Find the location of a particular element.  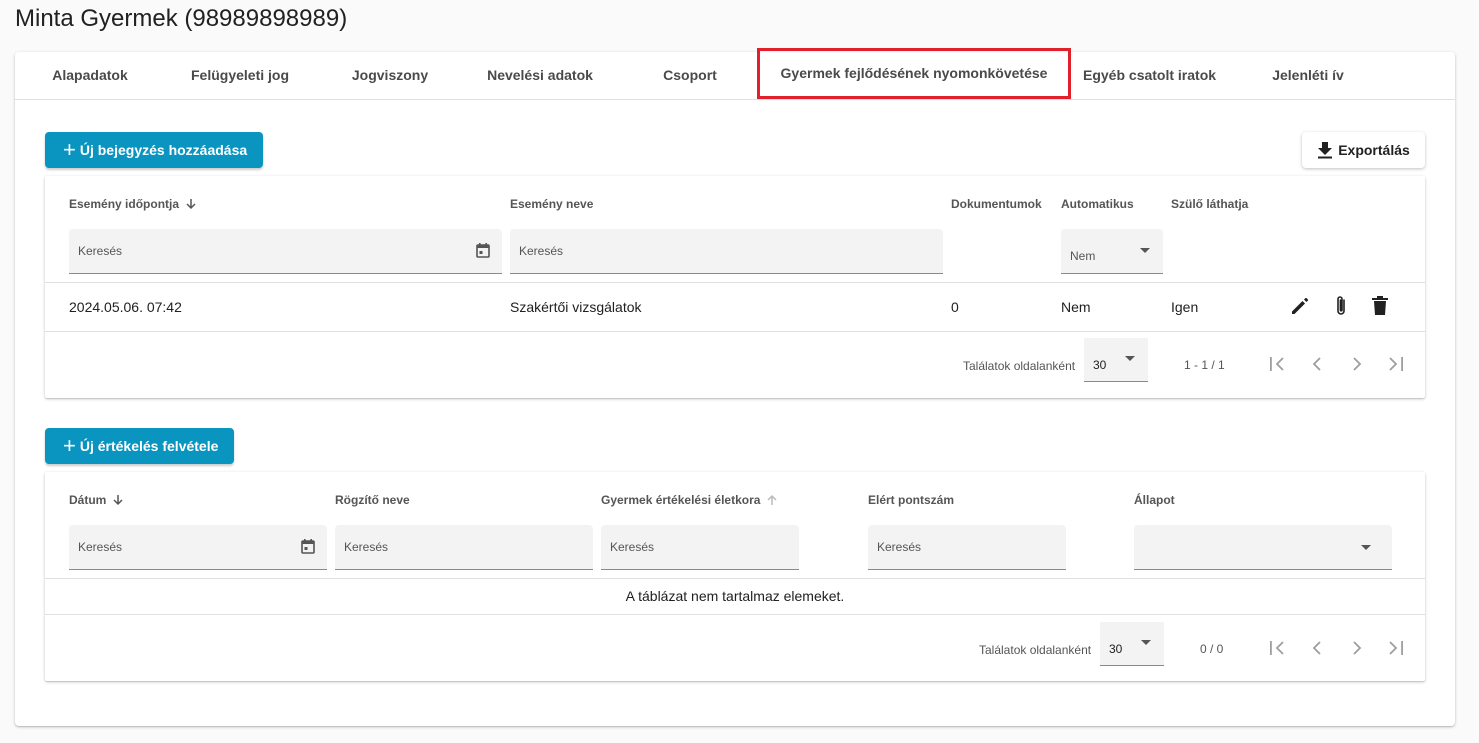

export-button: Exportálás is located at coordinates (1363, 150).